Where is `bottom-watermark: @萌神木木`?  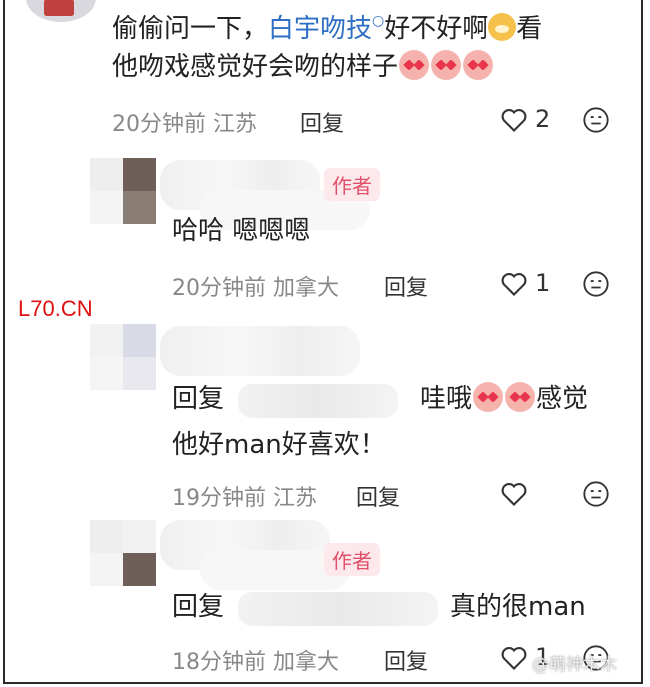
bottom-watermark: @萌神木木 is located at coordinates (574, 665).